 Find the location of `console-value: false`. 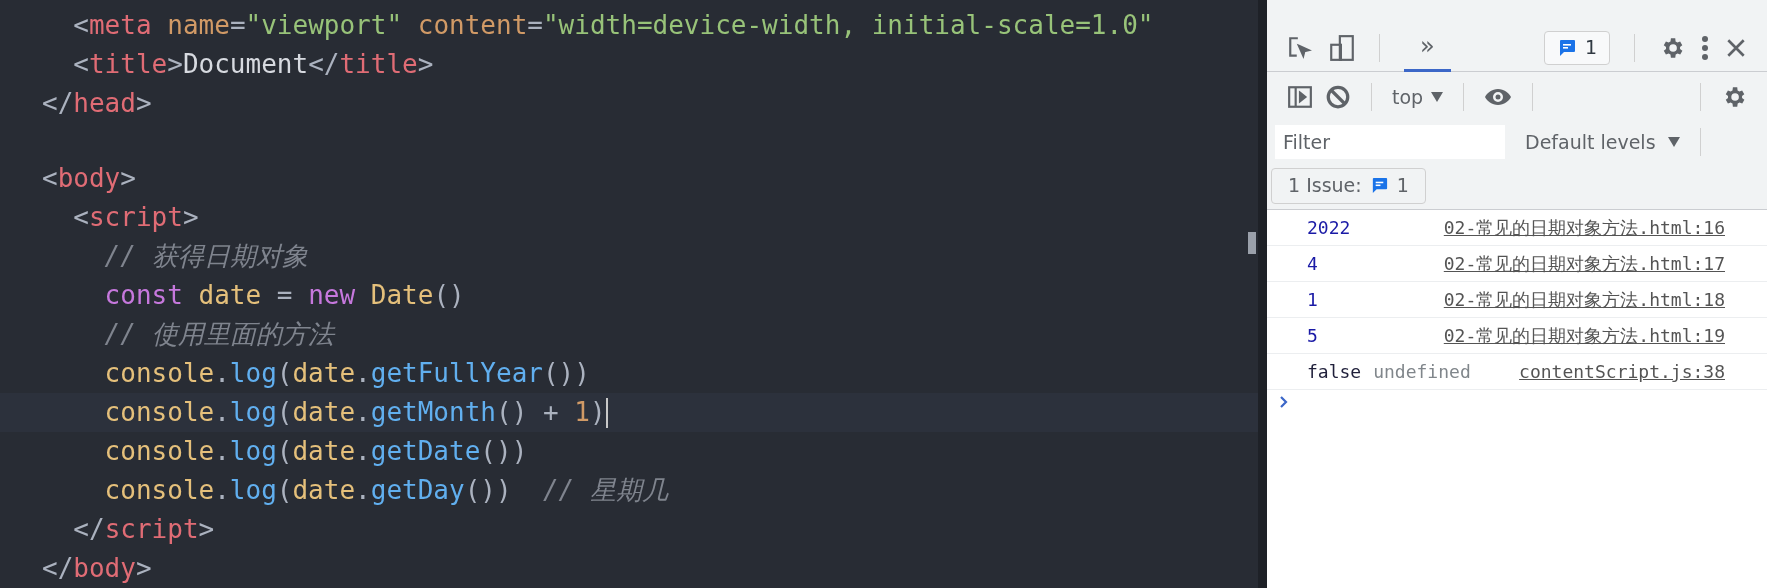

console-value: false is located at coordinates (1334, 372).